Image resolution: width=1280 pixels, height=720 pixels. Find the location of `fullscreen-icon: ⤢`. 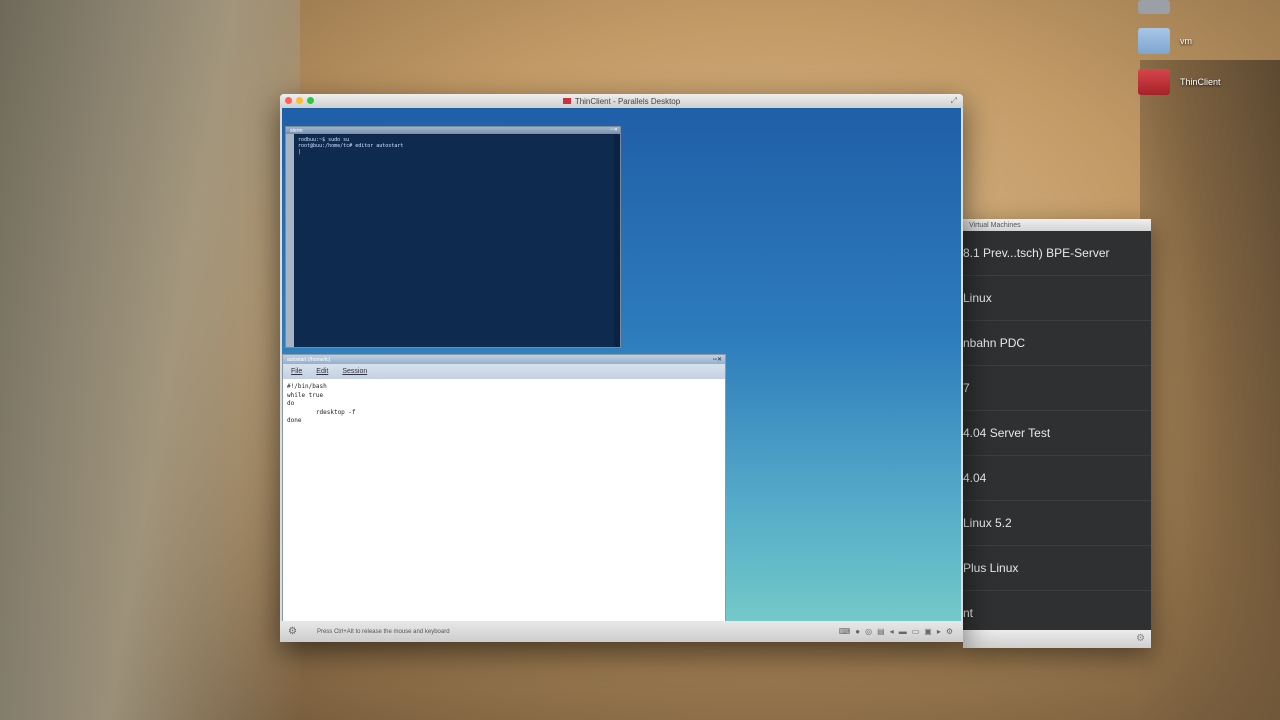

fullscreen-icon: ⤢ is located at coordinates (954, 101).